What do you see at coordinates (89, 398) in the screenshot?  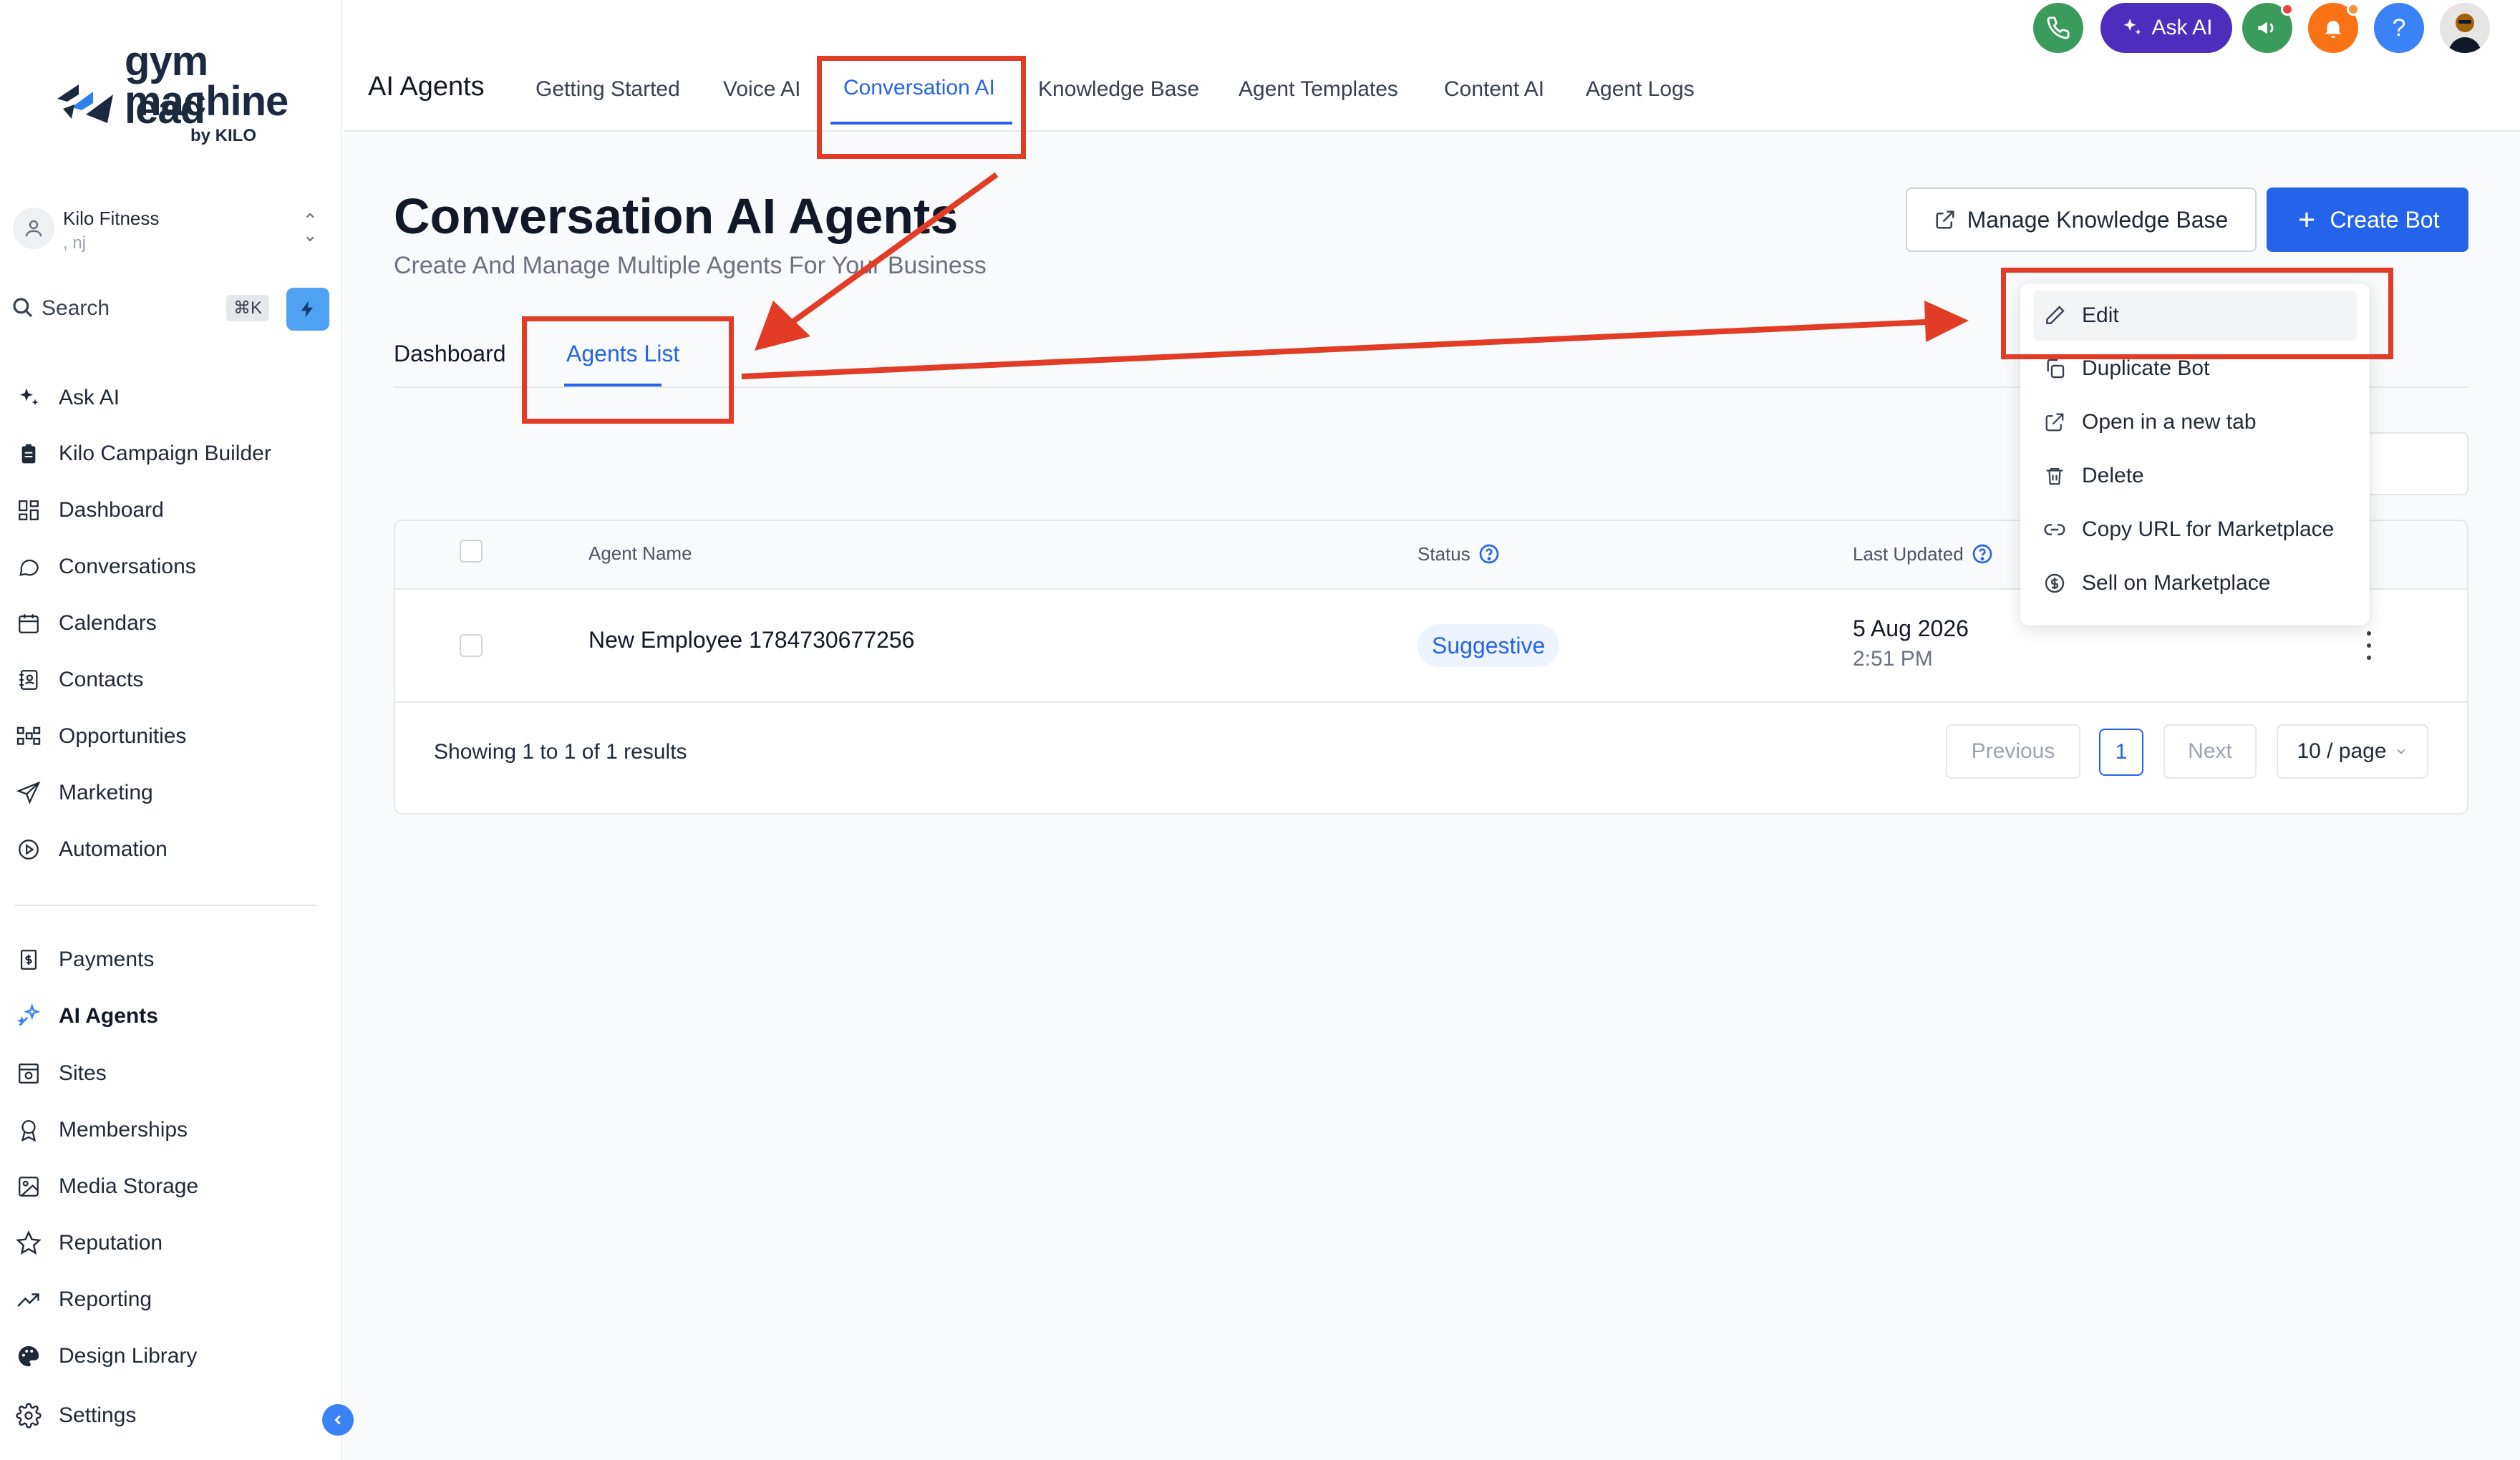 I see `sidebar-item-label: Ask AI` at bounding box center [89, 398].